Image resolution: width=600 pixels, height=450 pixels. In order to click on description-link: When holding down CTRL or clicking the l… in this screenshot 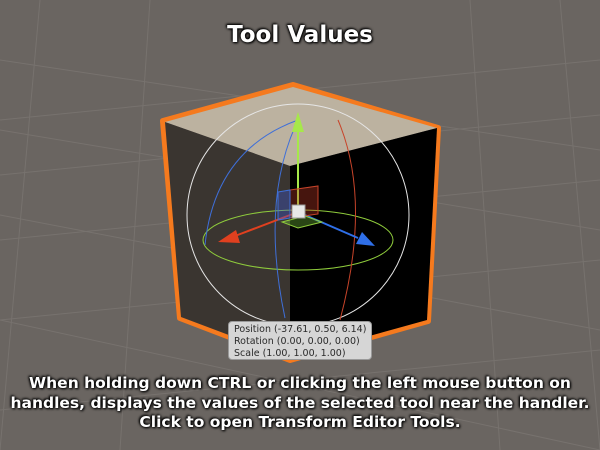, I will do `click(300, 403)`.